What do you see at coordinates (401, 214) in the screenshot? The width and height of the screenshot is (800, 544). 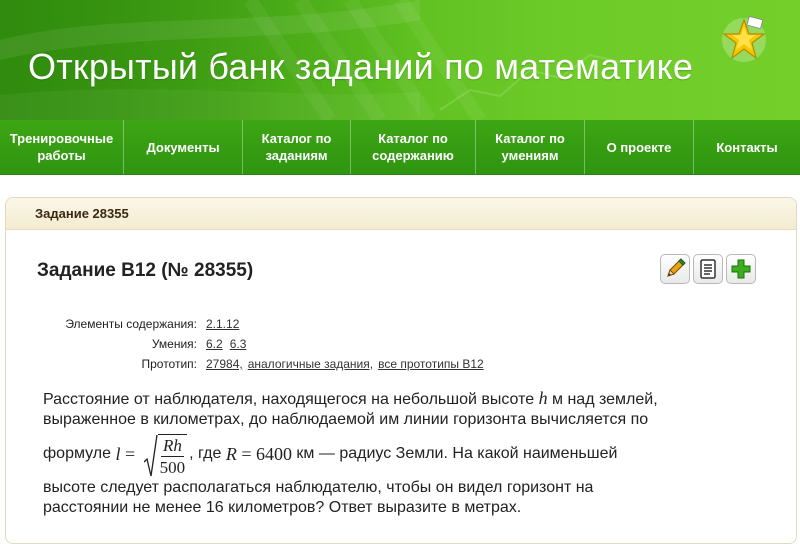 I see `breadcrumb: Задание 28355` at bounding box center [401, 214].